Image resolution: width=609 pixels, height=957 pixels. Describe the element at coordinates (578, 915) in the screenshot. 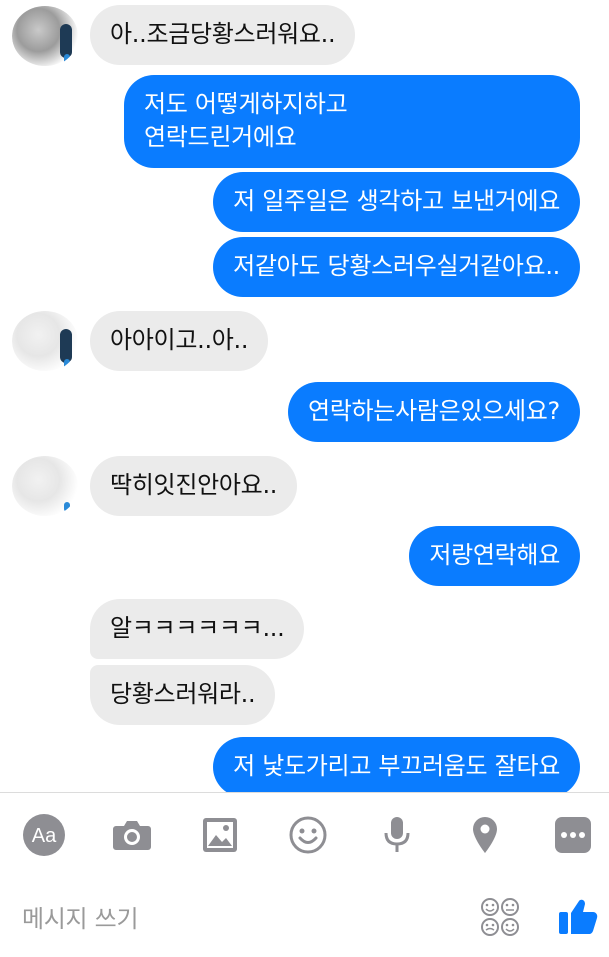

I see `thumbs-up-icon` at that location.